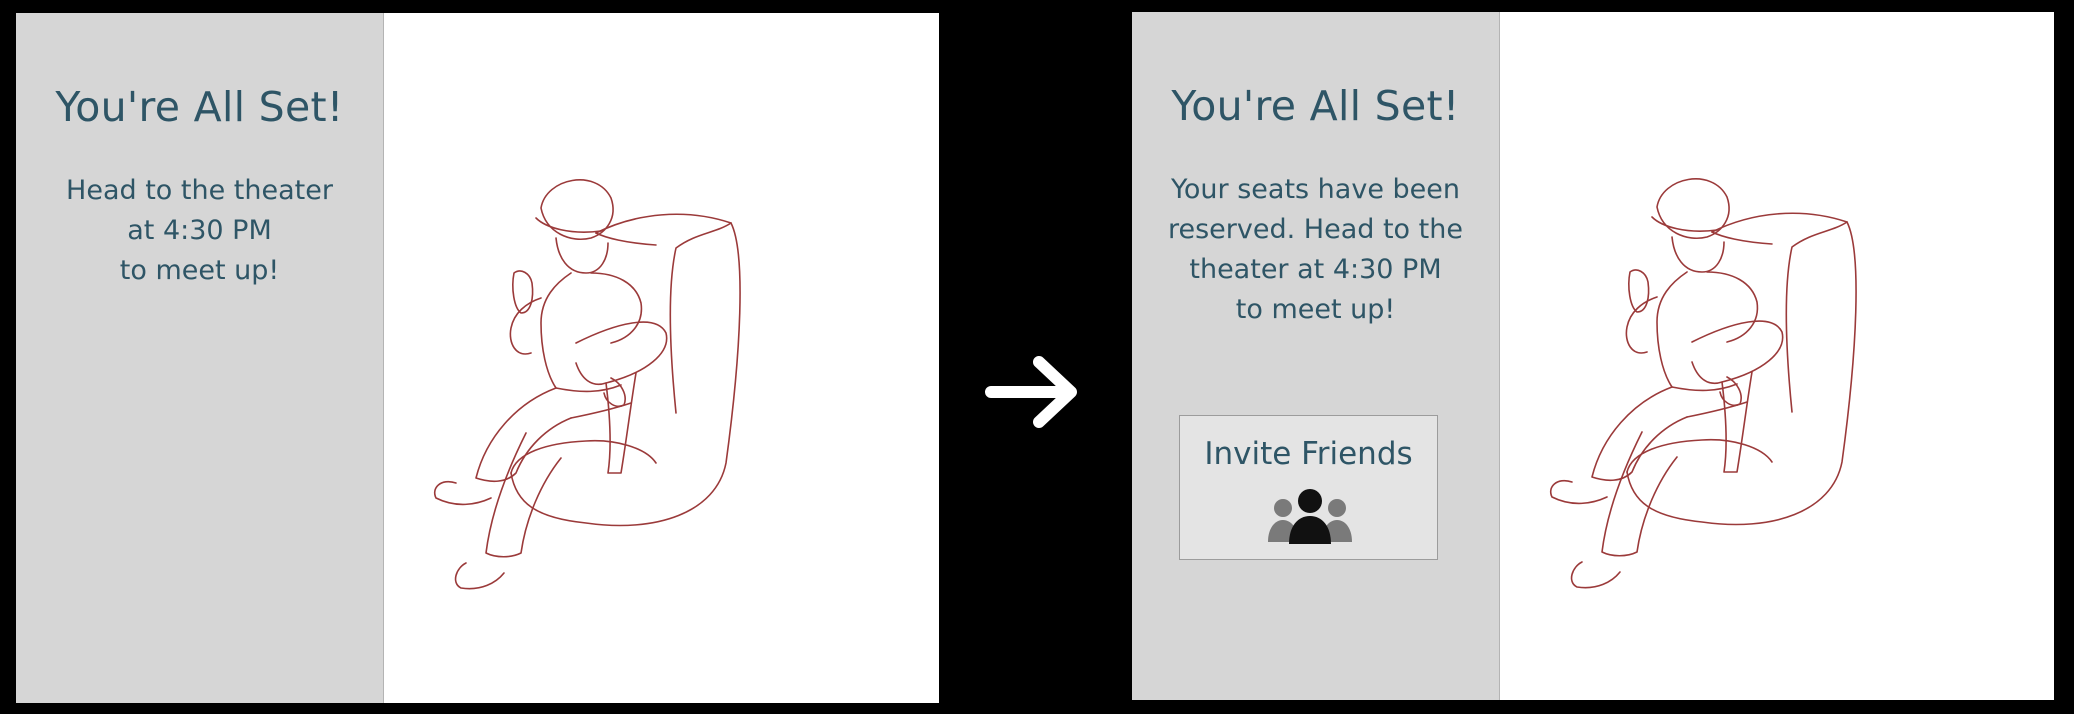 Image resolution: width=2074 pixels, height=714 pixels. I want to click on invite-friends-label: Invite Friends, so click(1308, 454).